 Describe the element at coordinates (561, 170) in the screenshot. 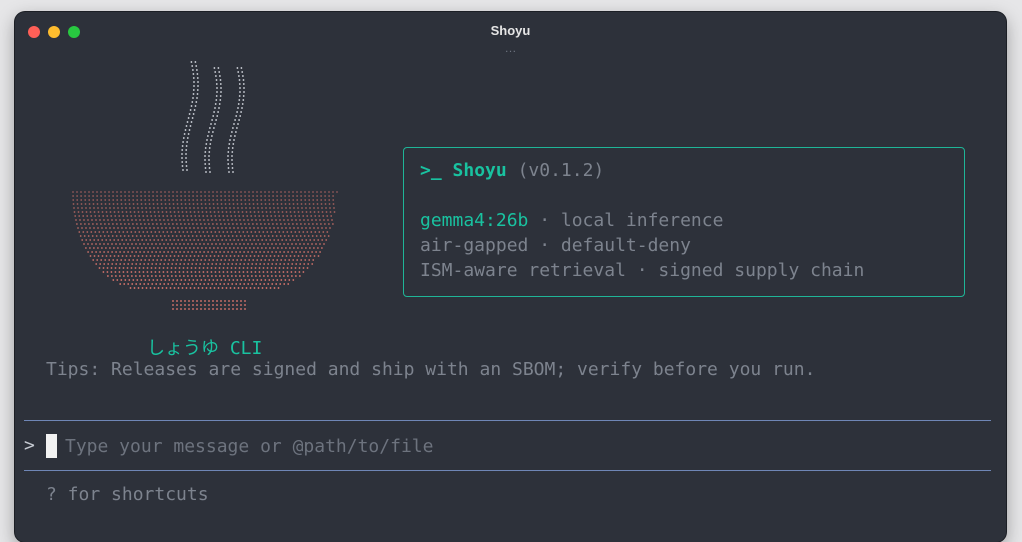

I see `version-label: (v0.1.2)` at that location.